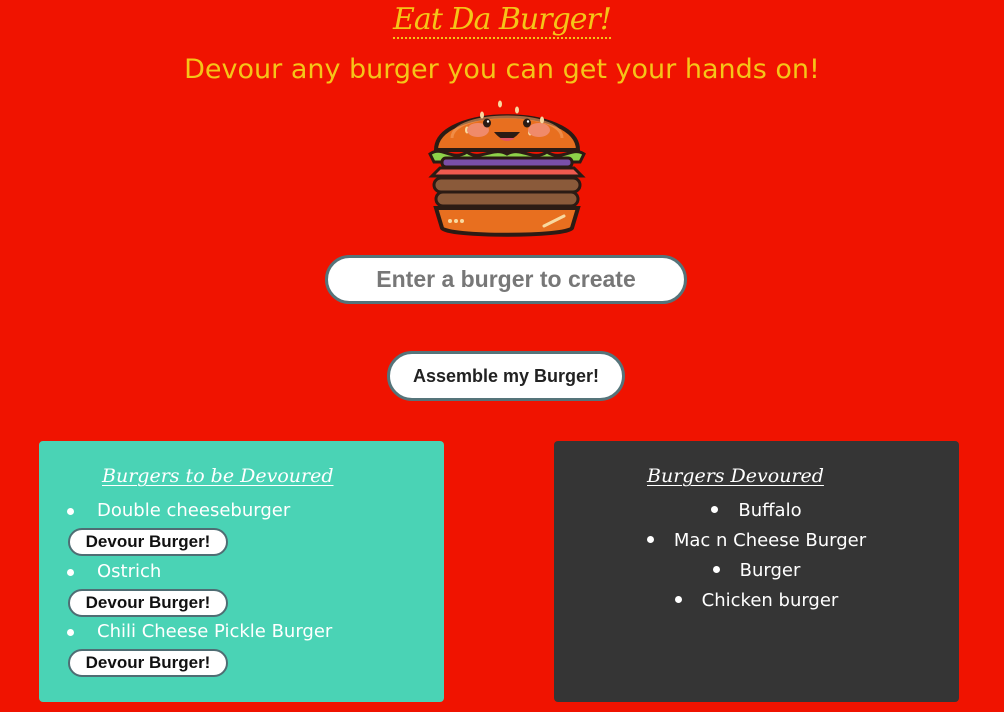 Image resolution: width=1004 pixels, height=712 pixels. What do you see at coordinates (506, 376) in the screenshot?
I see `assemble-burger-button: Assemble my Burger!` at bounding box center [506, 376].